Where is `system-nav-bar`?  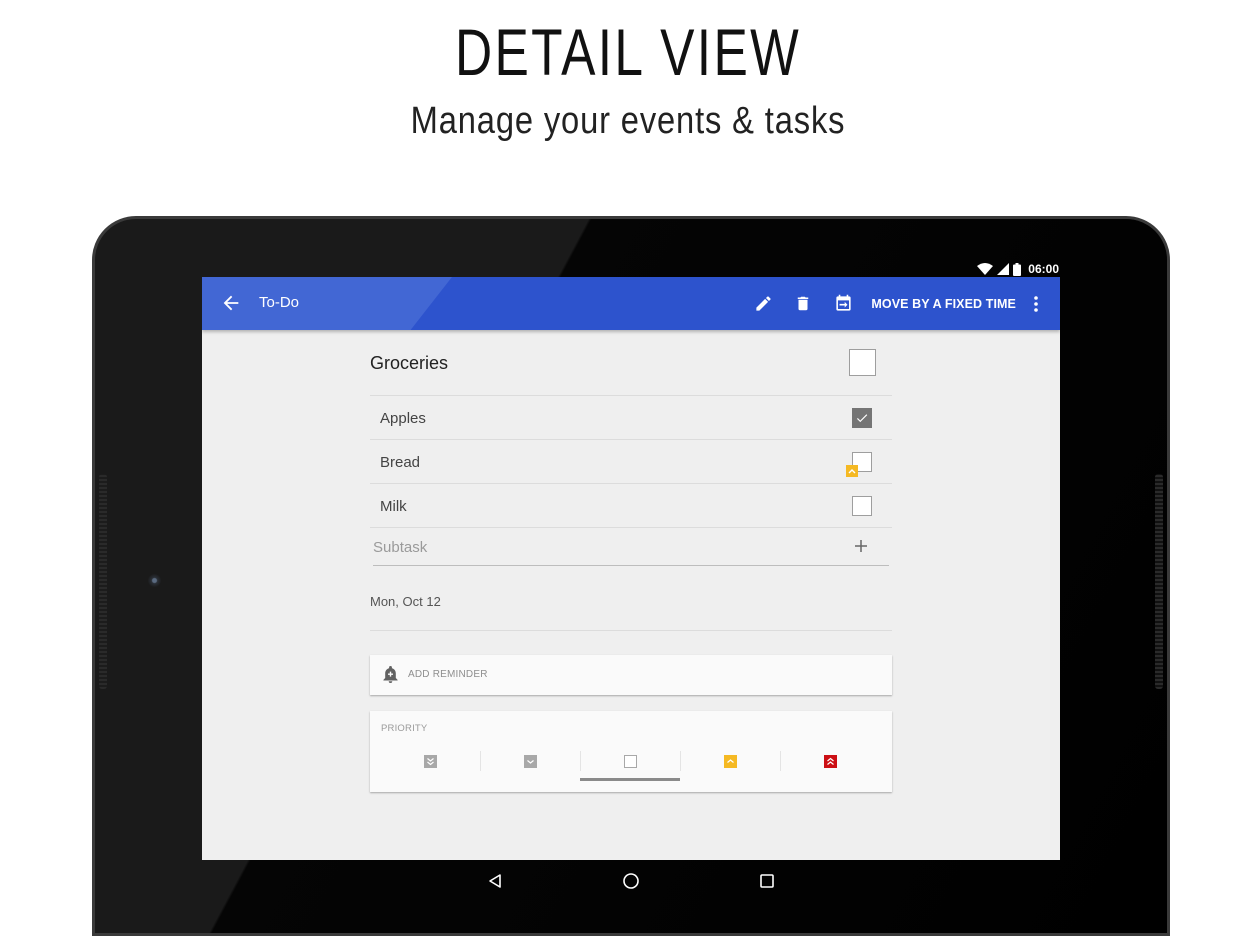 system-nav-bar is located at coordinates (631, 881).